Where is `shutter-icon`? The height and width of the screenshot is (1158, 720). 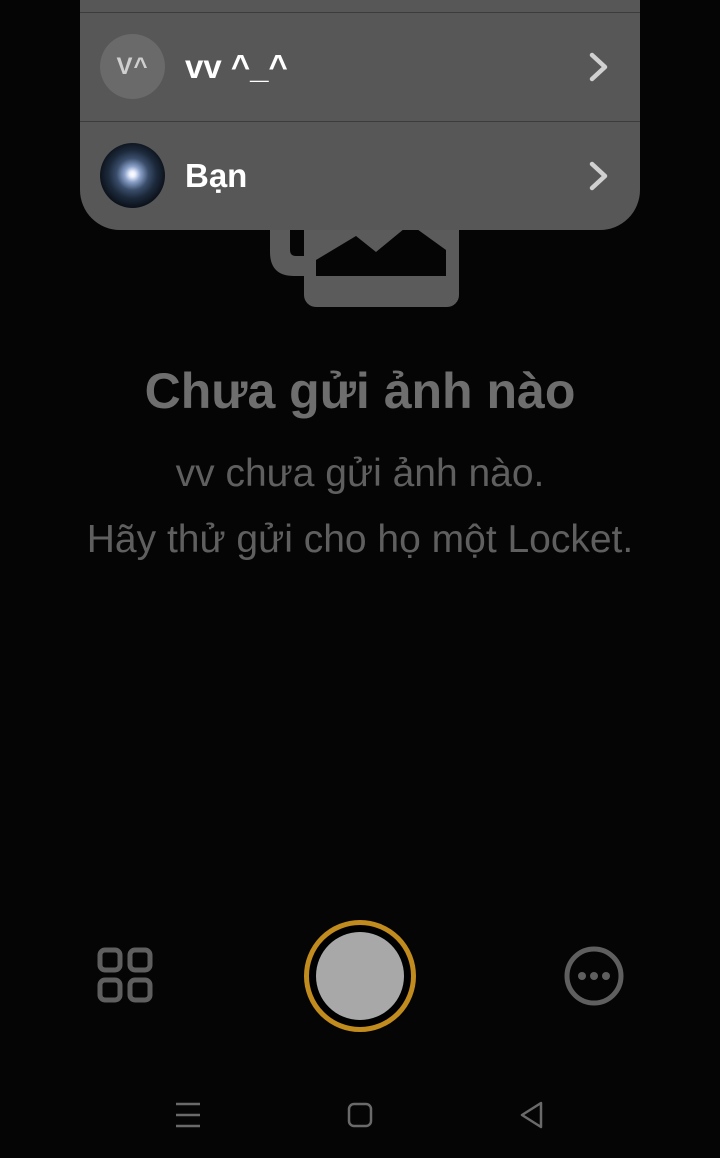
shutter-icon is located at coordinates (360, 976).